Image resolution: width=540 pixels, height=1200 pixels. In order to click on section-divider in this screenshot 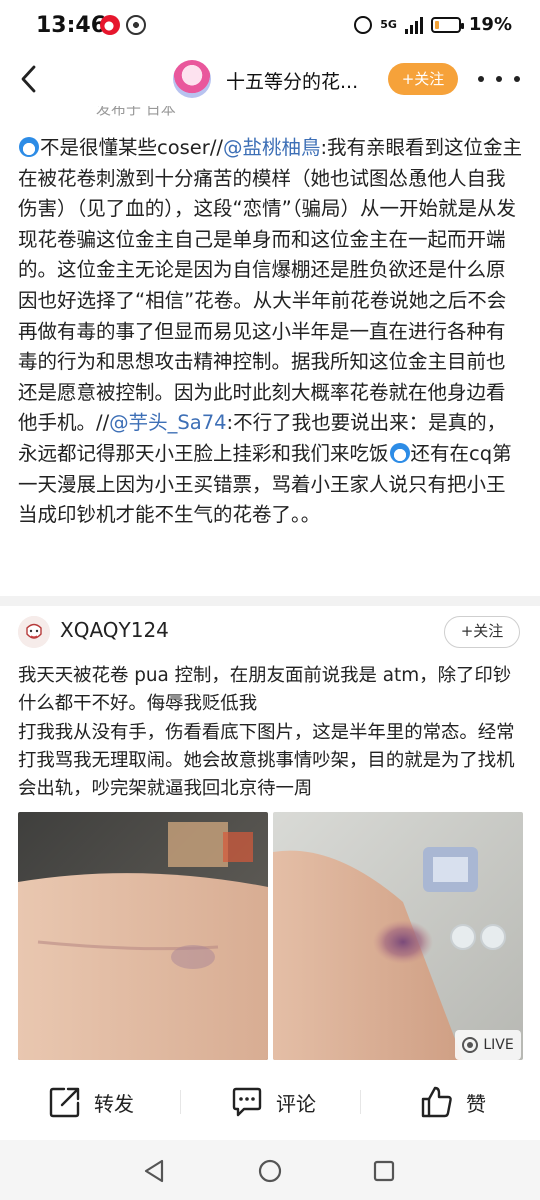, I will do `click(270, 601)`.